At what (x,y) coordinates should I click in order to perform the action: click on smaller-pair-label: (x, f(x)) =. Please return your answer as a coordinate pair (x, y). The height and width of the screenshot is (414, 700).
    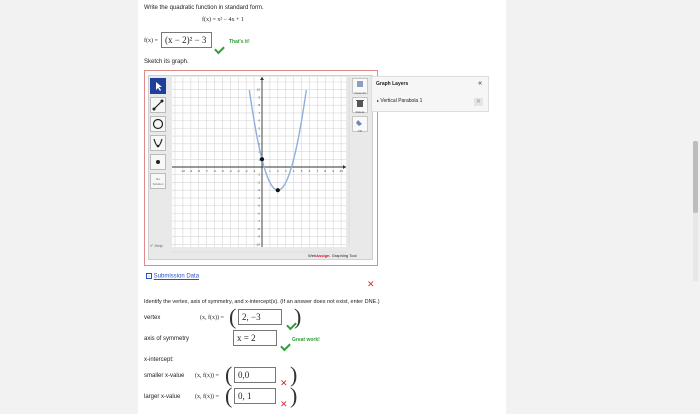
    Looking at the image, I should click on (207, 376).